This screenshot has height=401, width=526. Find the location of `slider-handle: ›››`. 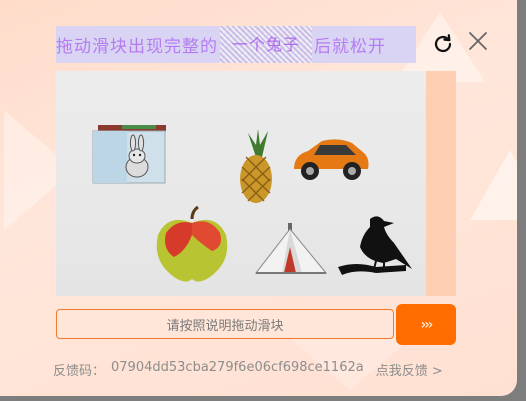

slider-handle: ››› is located at coordinates (426, 324).